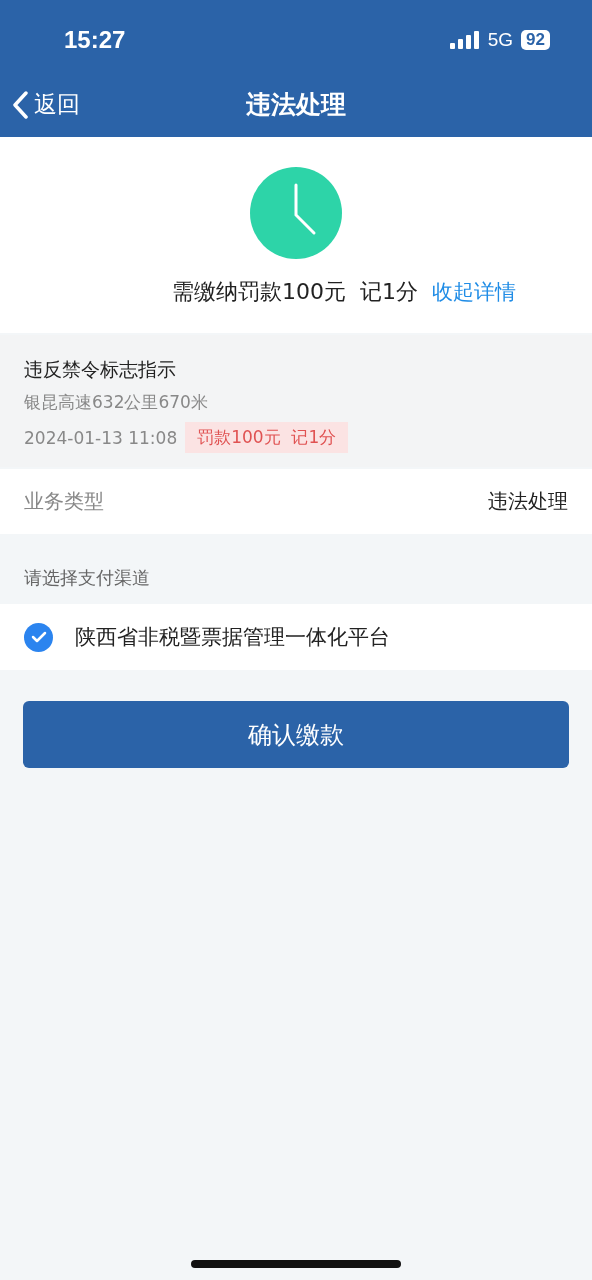 The width and height of the screenshot is (592, 1280). Describe the element at coordinates (528, 501) in the screenshot. I see `business-value: 违法处理` at that location.